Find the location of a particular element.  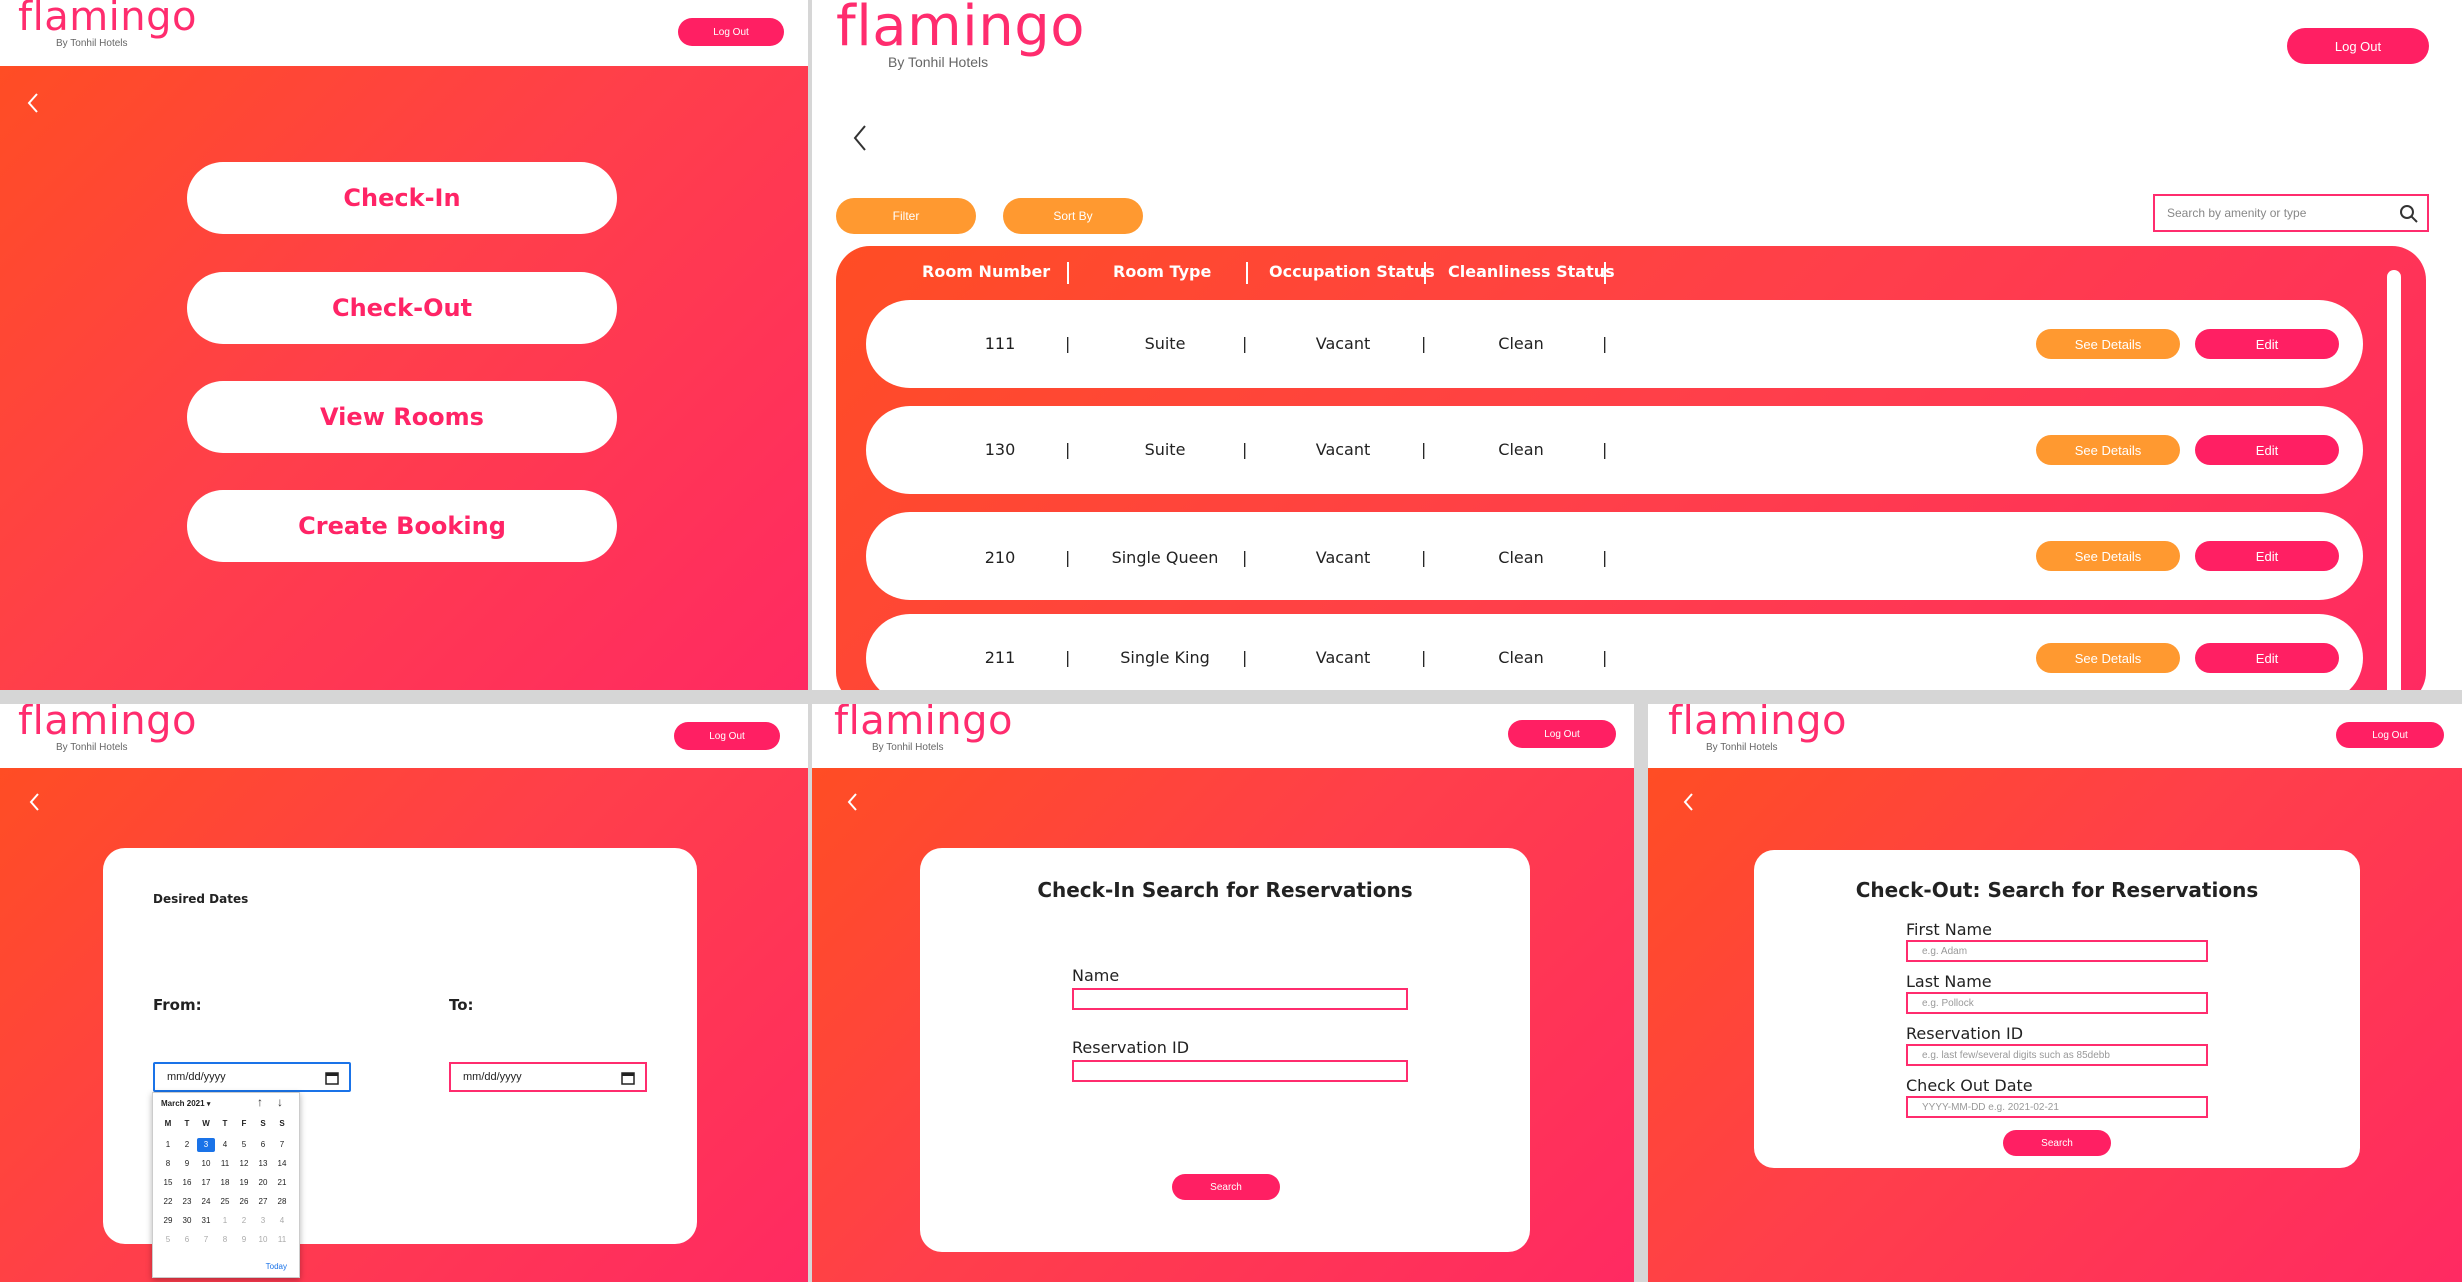

arrow-up-icon: ↑ is located at coordinates (260, 1102).